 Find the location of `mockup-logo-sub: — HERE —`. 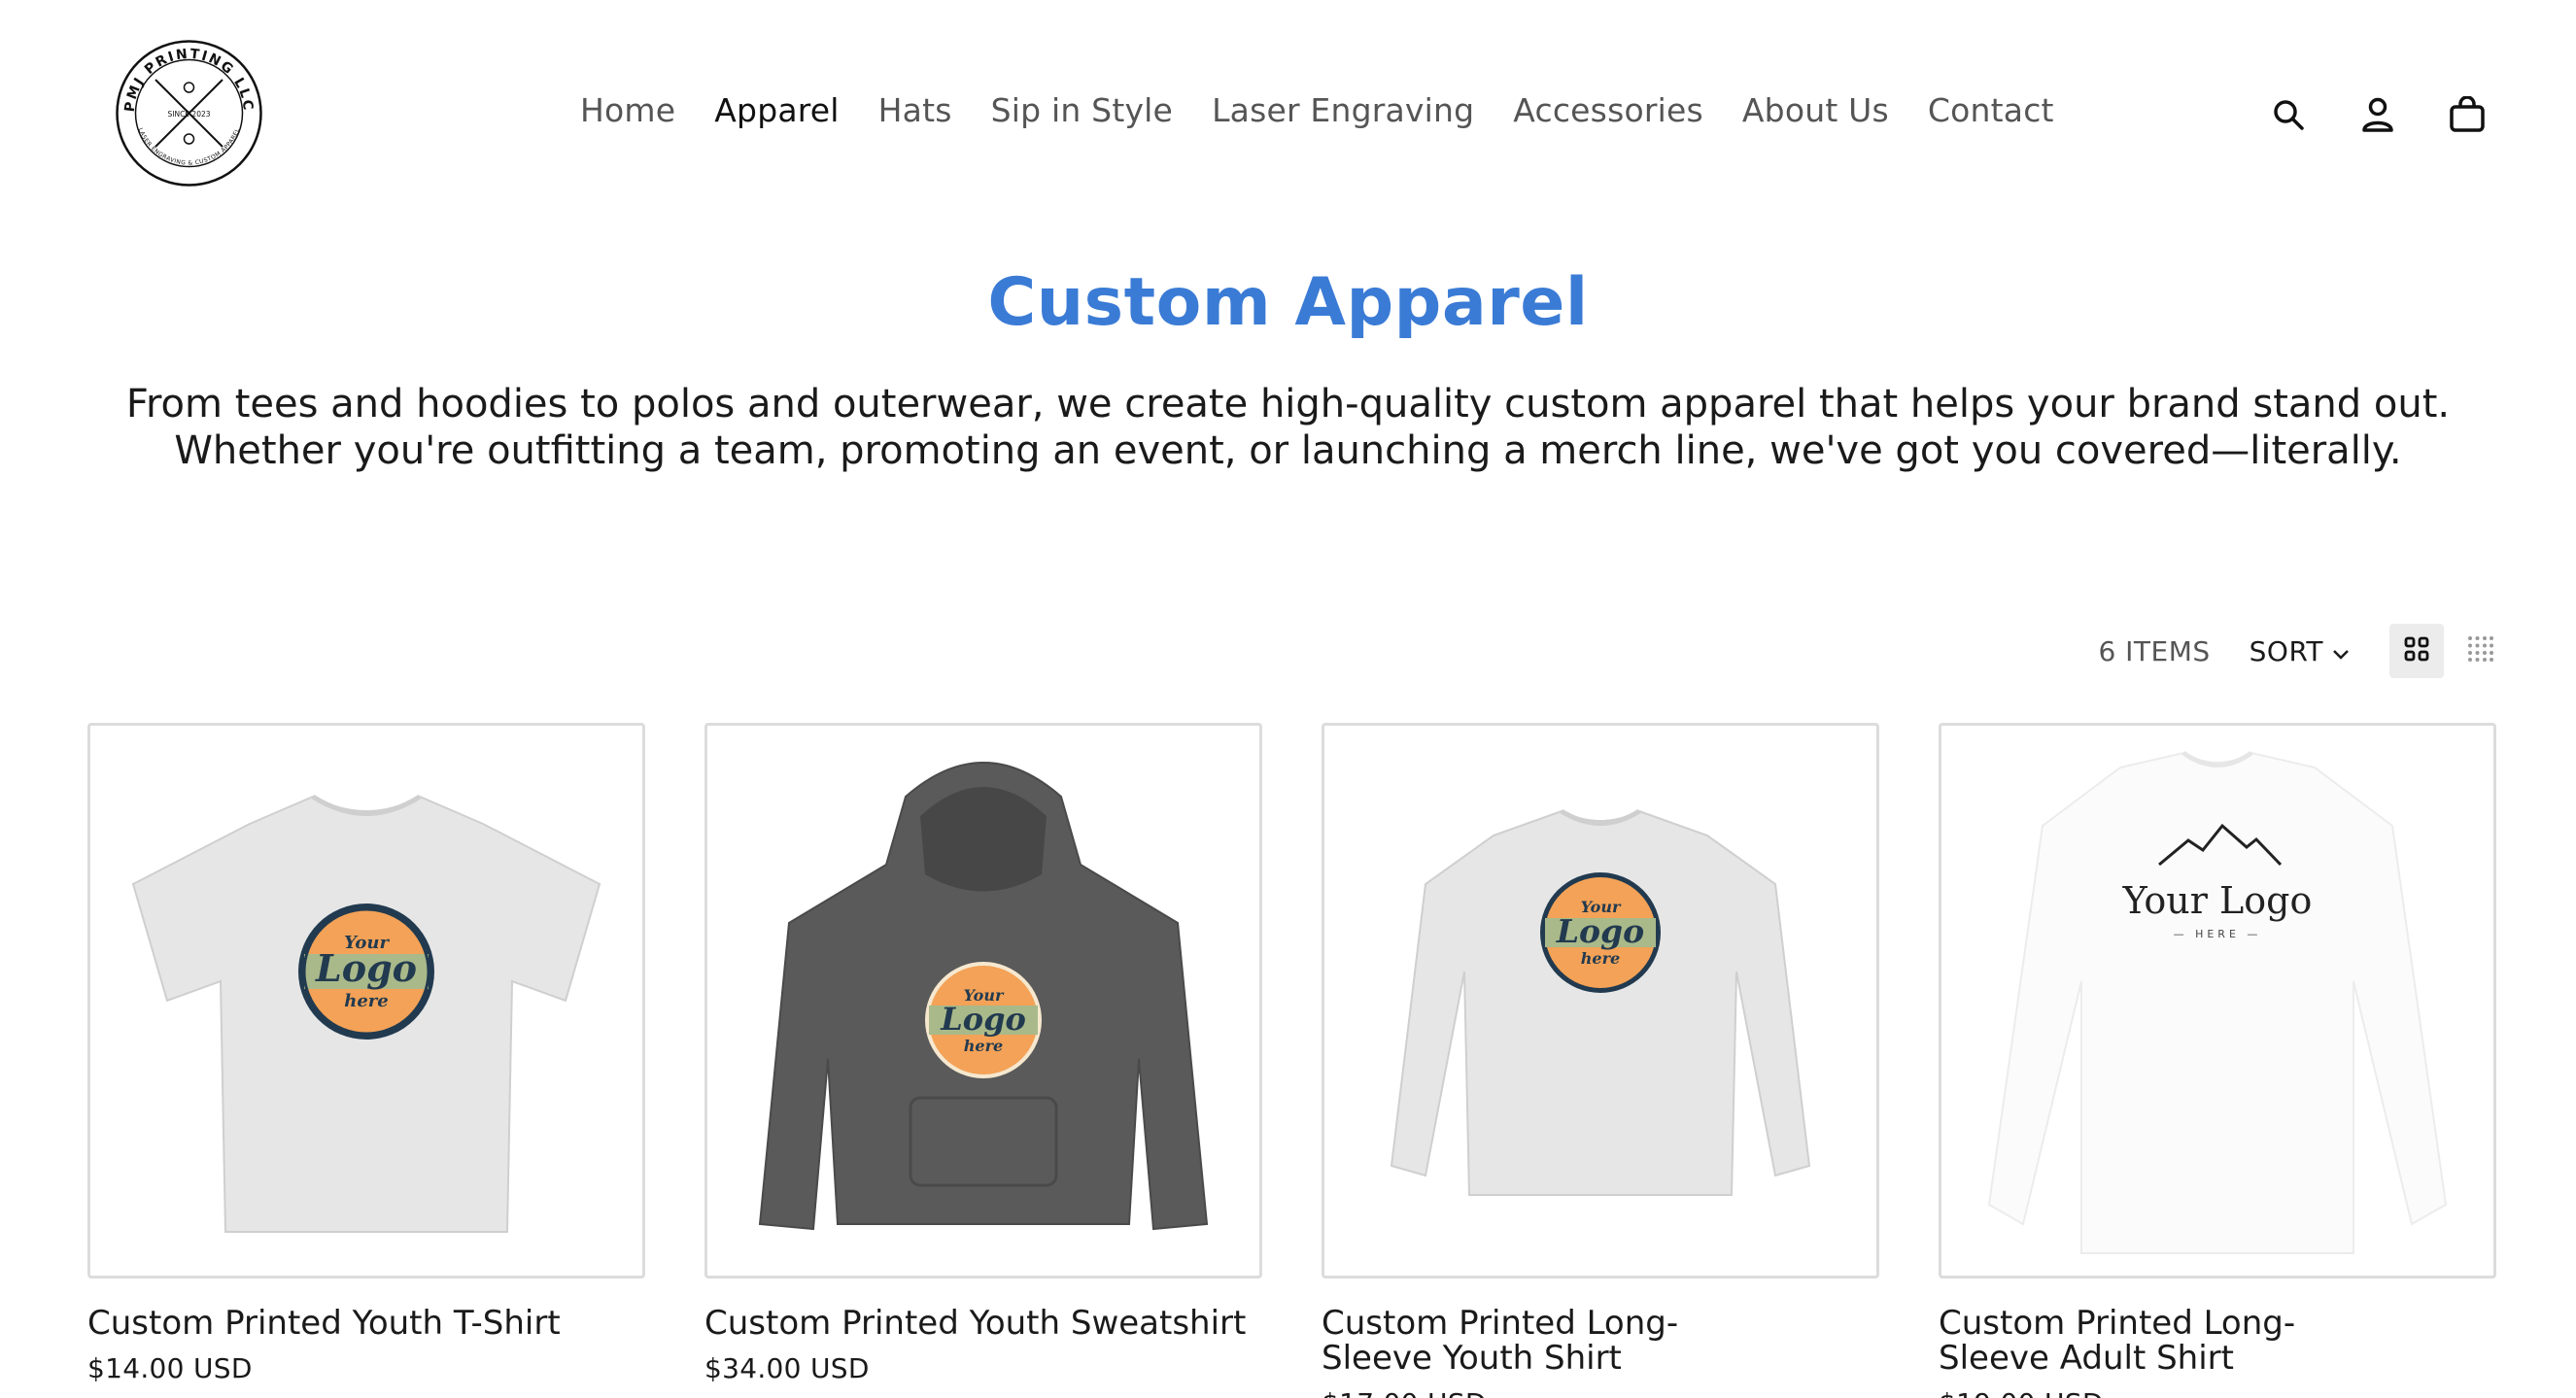

mockup-logo-sub: — HERE — is located at coordinates (2218, 934).